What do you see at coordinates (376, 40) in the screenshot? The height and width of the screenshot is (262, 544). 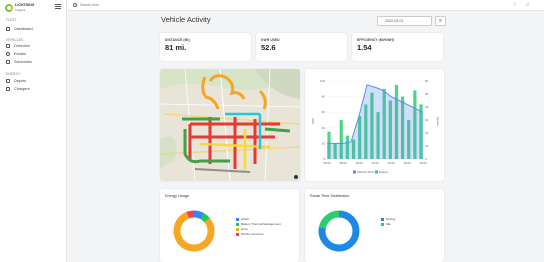 I see `stat-label: EFFICIENCY (MI/KWH)` at bounding box center [376, 40].